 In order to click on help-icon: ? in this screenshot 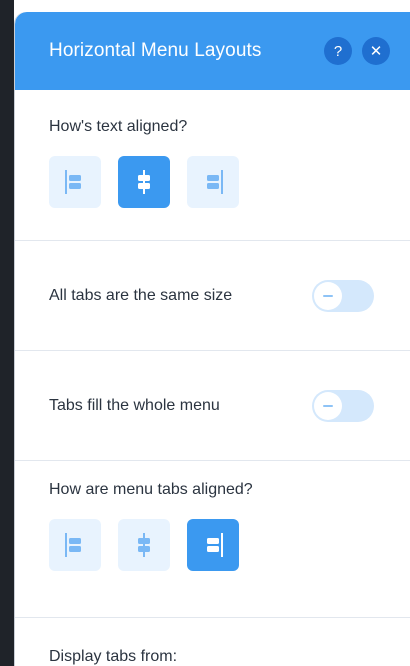, I will do `click(338, 51)`.